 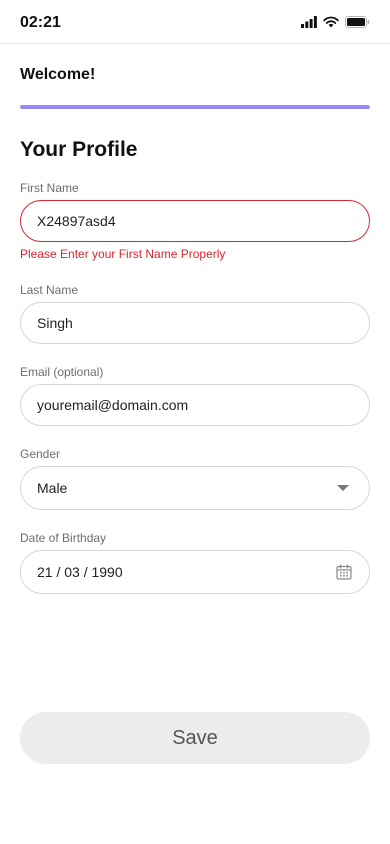 What do you see at coordinates (52, 488) in the screenshot?
I see `gender-value: Male` at bounding box center [52, 488].